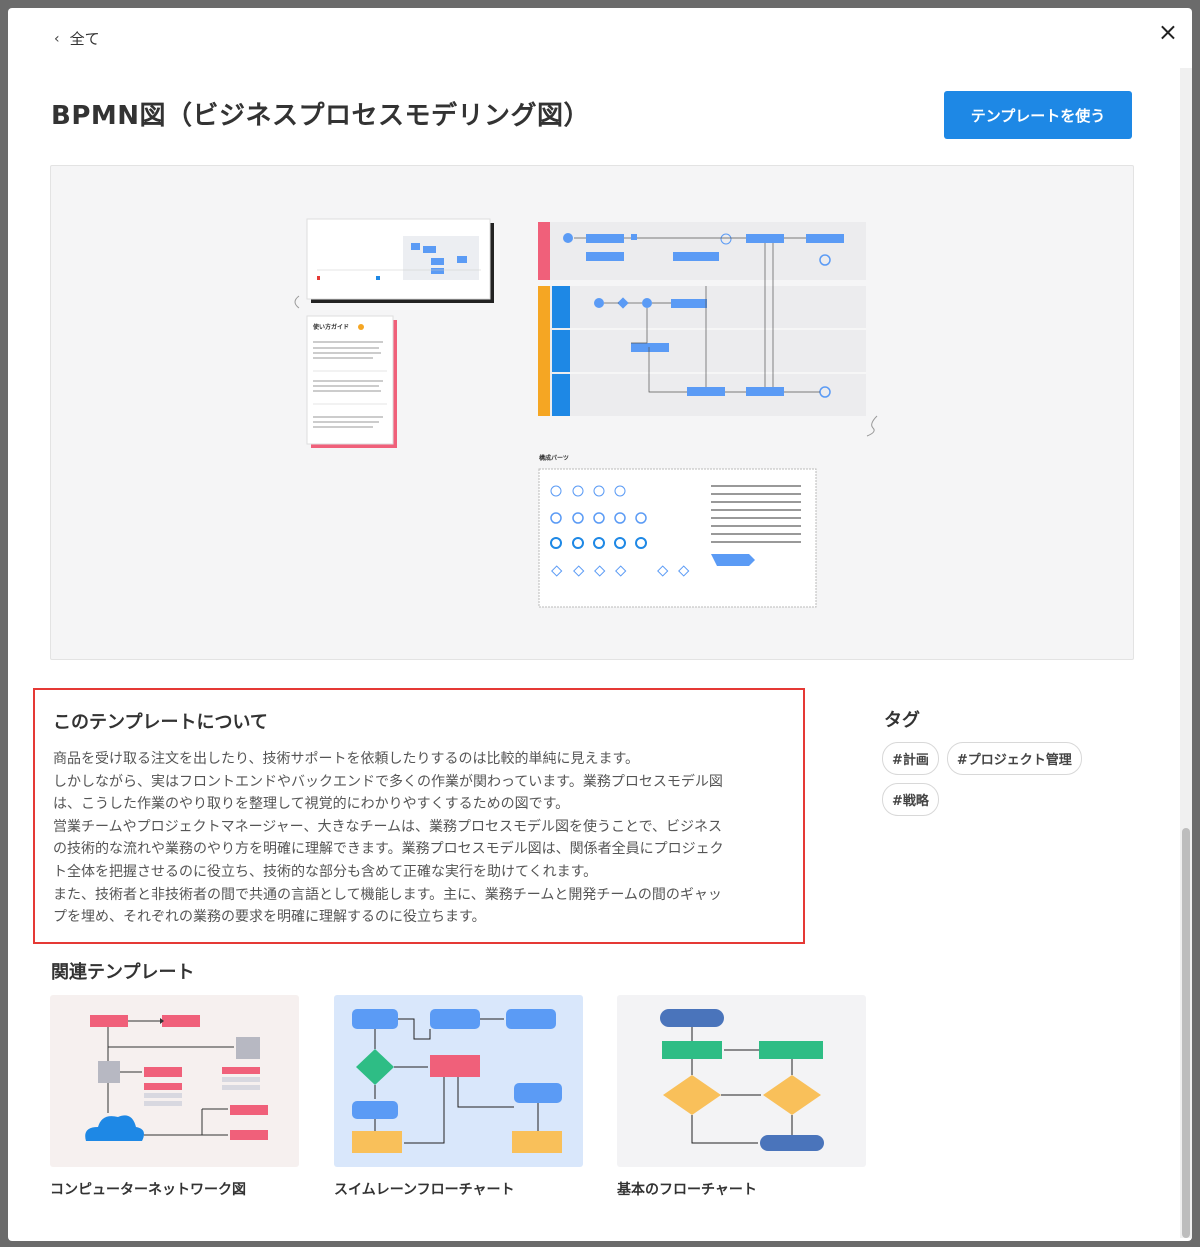  I want to click on page-title: BPMN図（ビジネスプロセスモデリング図）, so click(321, 116).